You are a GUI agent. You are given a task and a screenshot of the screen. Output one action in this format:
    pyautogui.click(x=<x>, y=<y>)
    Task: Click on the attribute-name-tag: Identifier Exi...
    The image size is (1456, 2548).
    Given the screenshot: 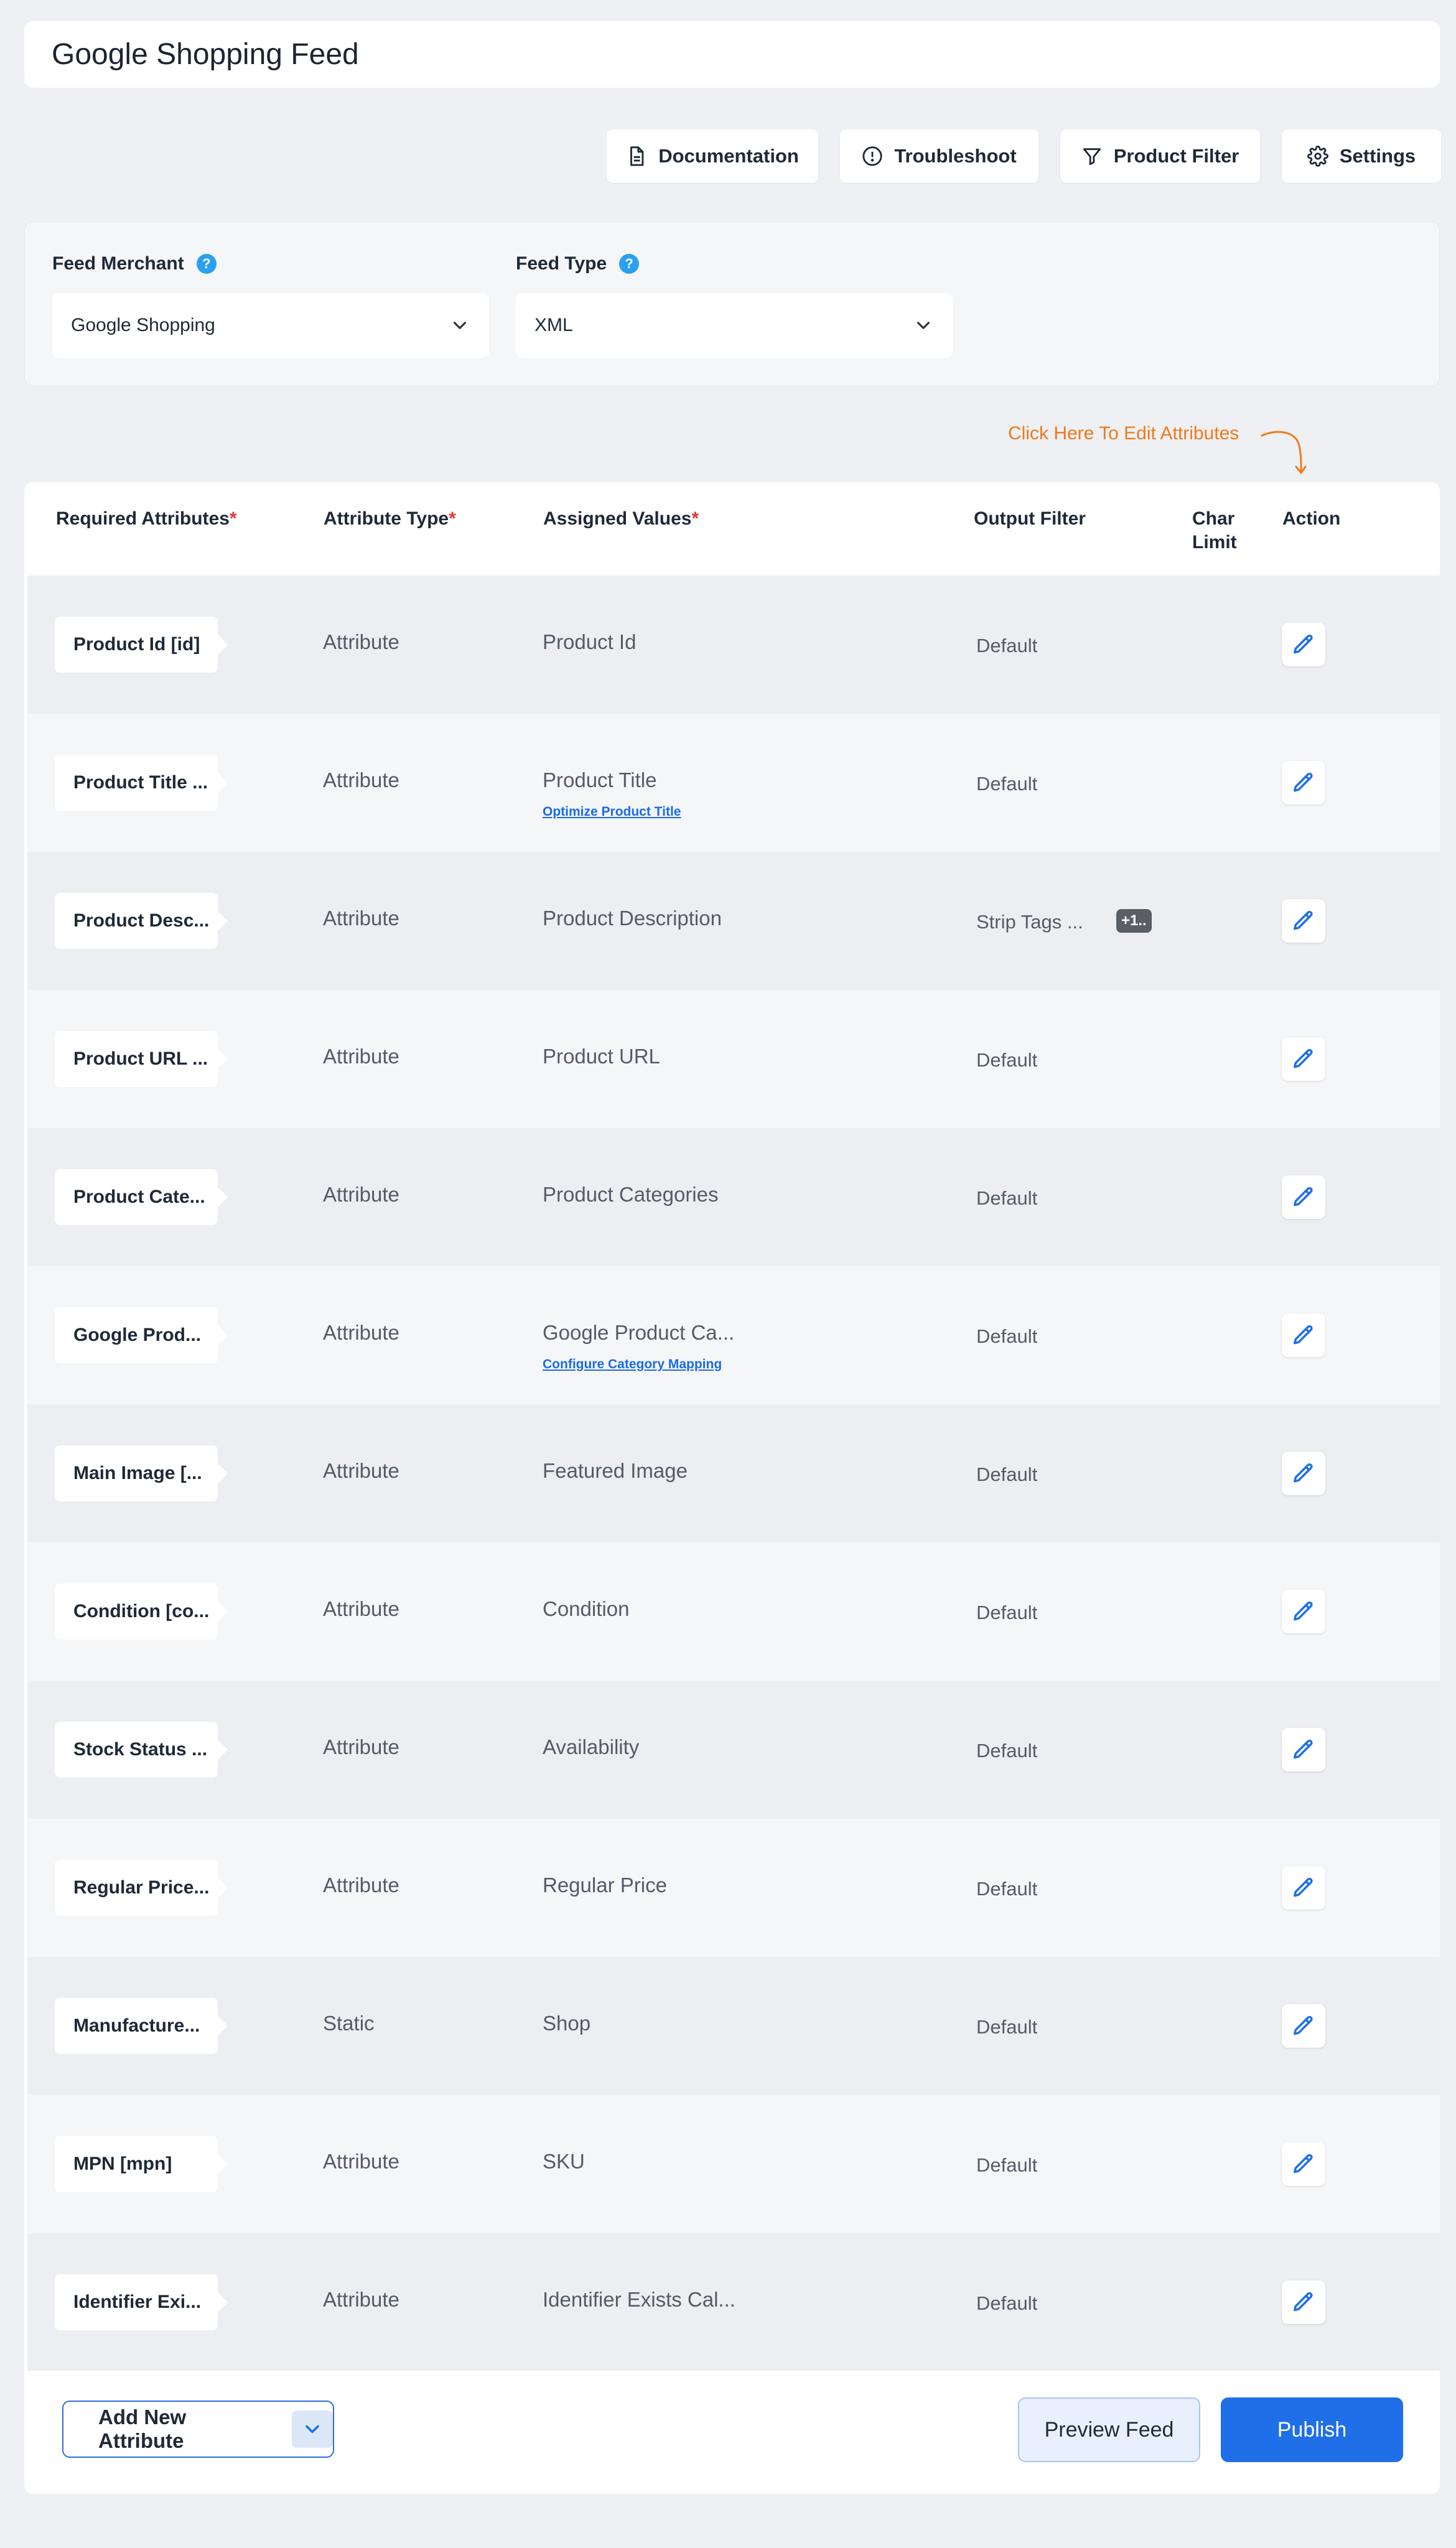 What is the action you would take?
    pyautogui.click(x=142, y=2302)
    